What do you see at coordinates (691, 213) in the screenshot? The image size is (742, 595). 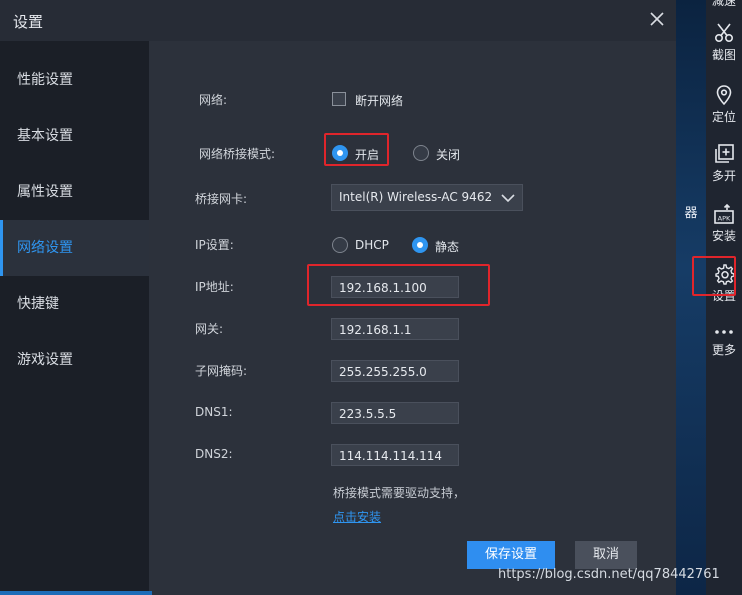 I see `background-partial-text: 器` at bounding box center [691, 213].